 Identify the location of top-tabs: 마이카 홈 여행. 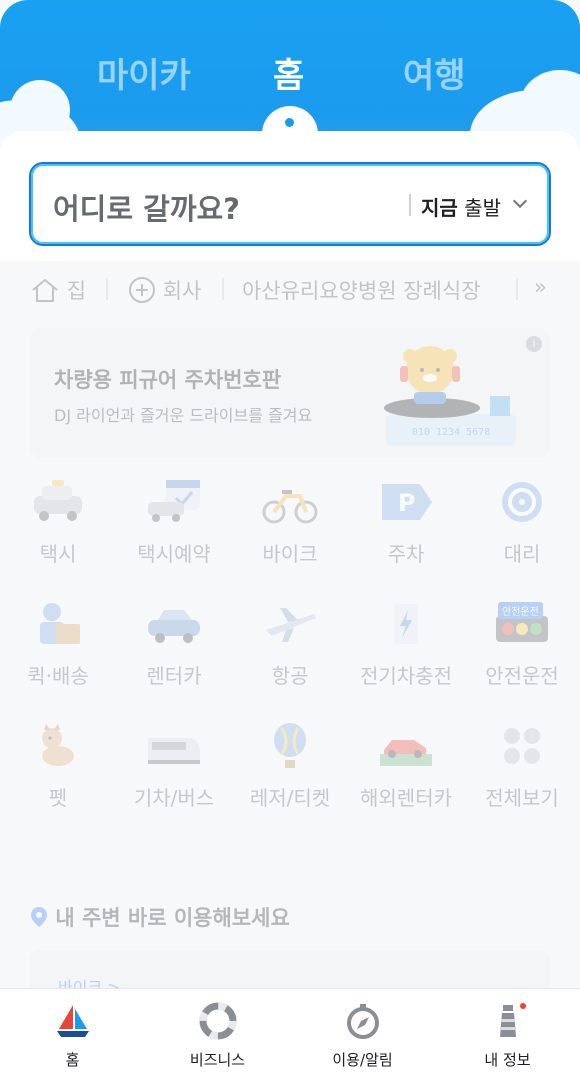
(290, 73).